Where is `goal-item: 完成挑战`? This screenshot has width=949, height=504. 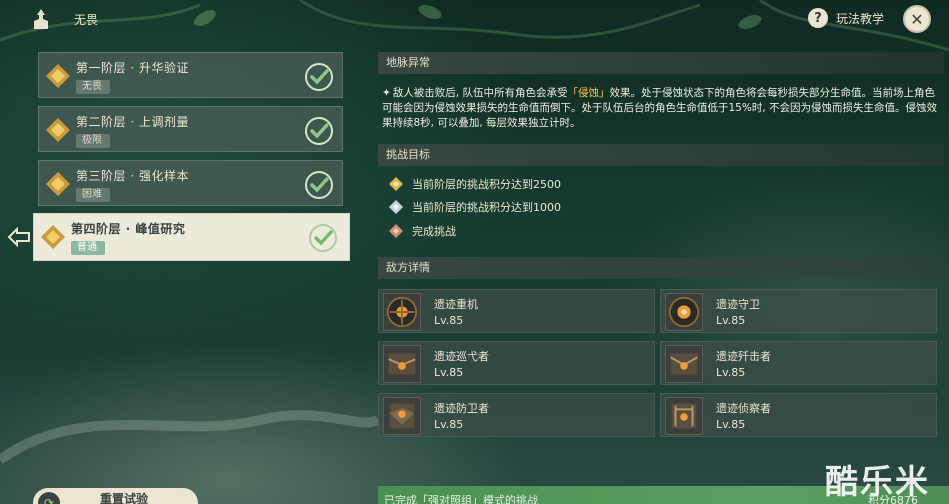
goal-item: 完成挑战 is located at coordinates (422, 231).